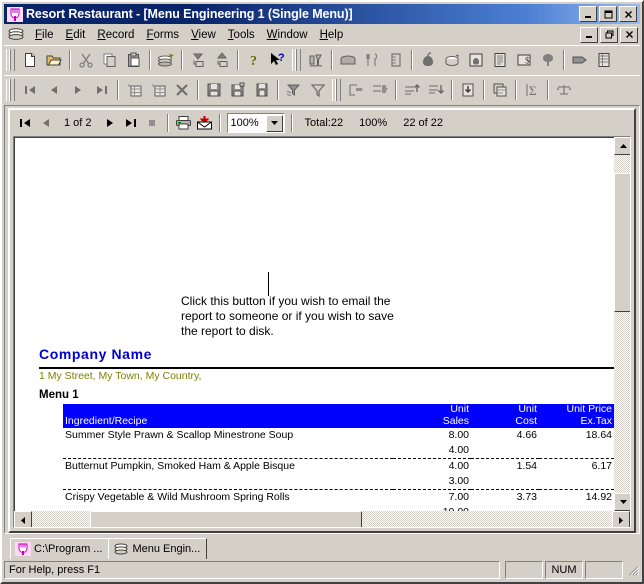 Image resolution: width=644 pixels, height=584 pixels. What do you see at coordinates (102, 90) in the screenshot?
I see `last-record-icon` at bounding box center [102, 90].